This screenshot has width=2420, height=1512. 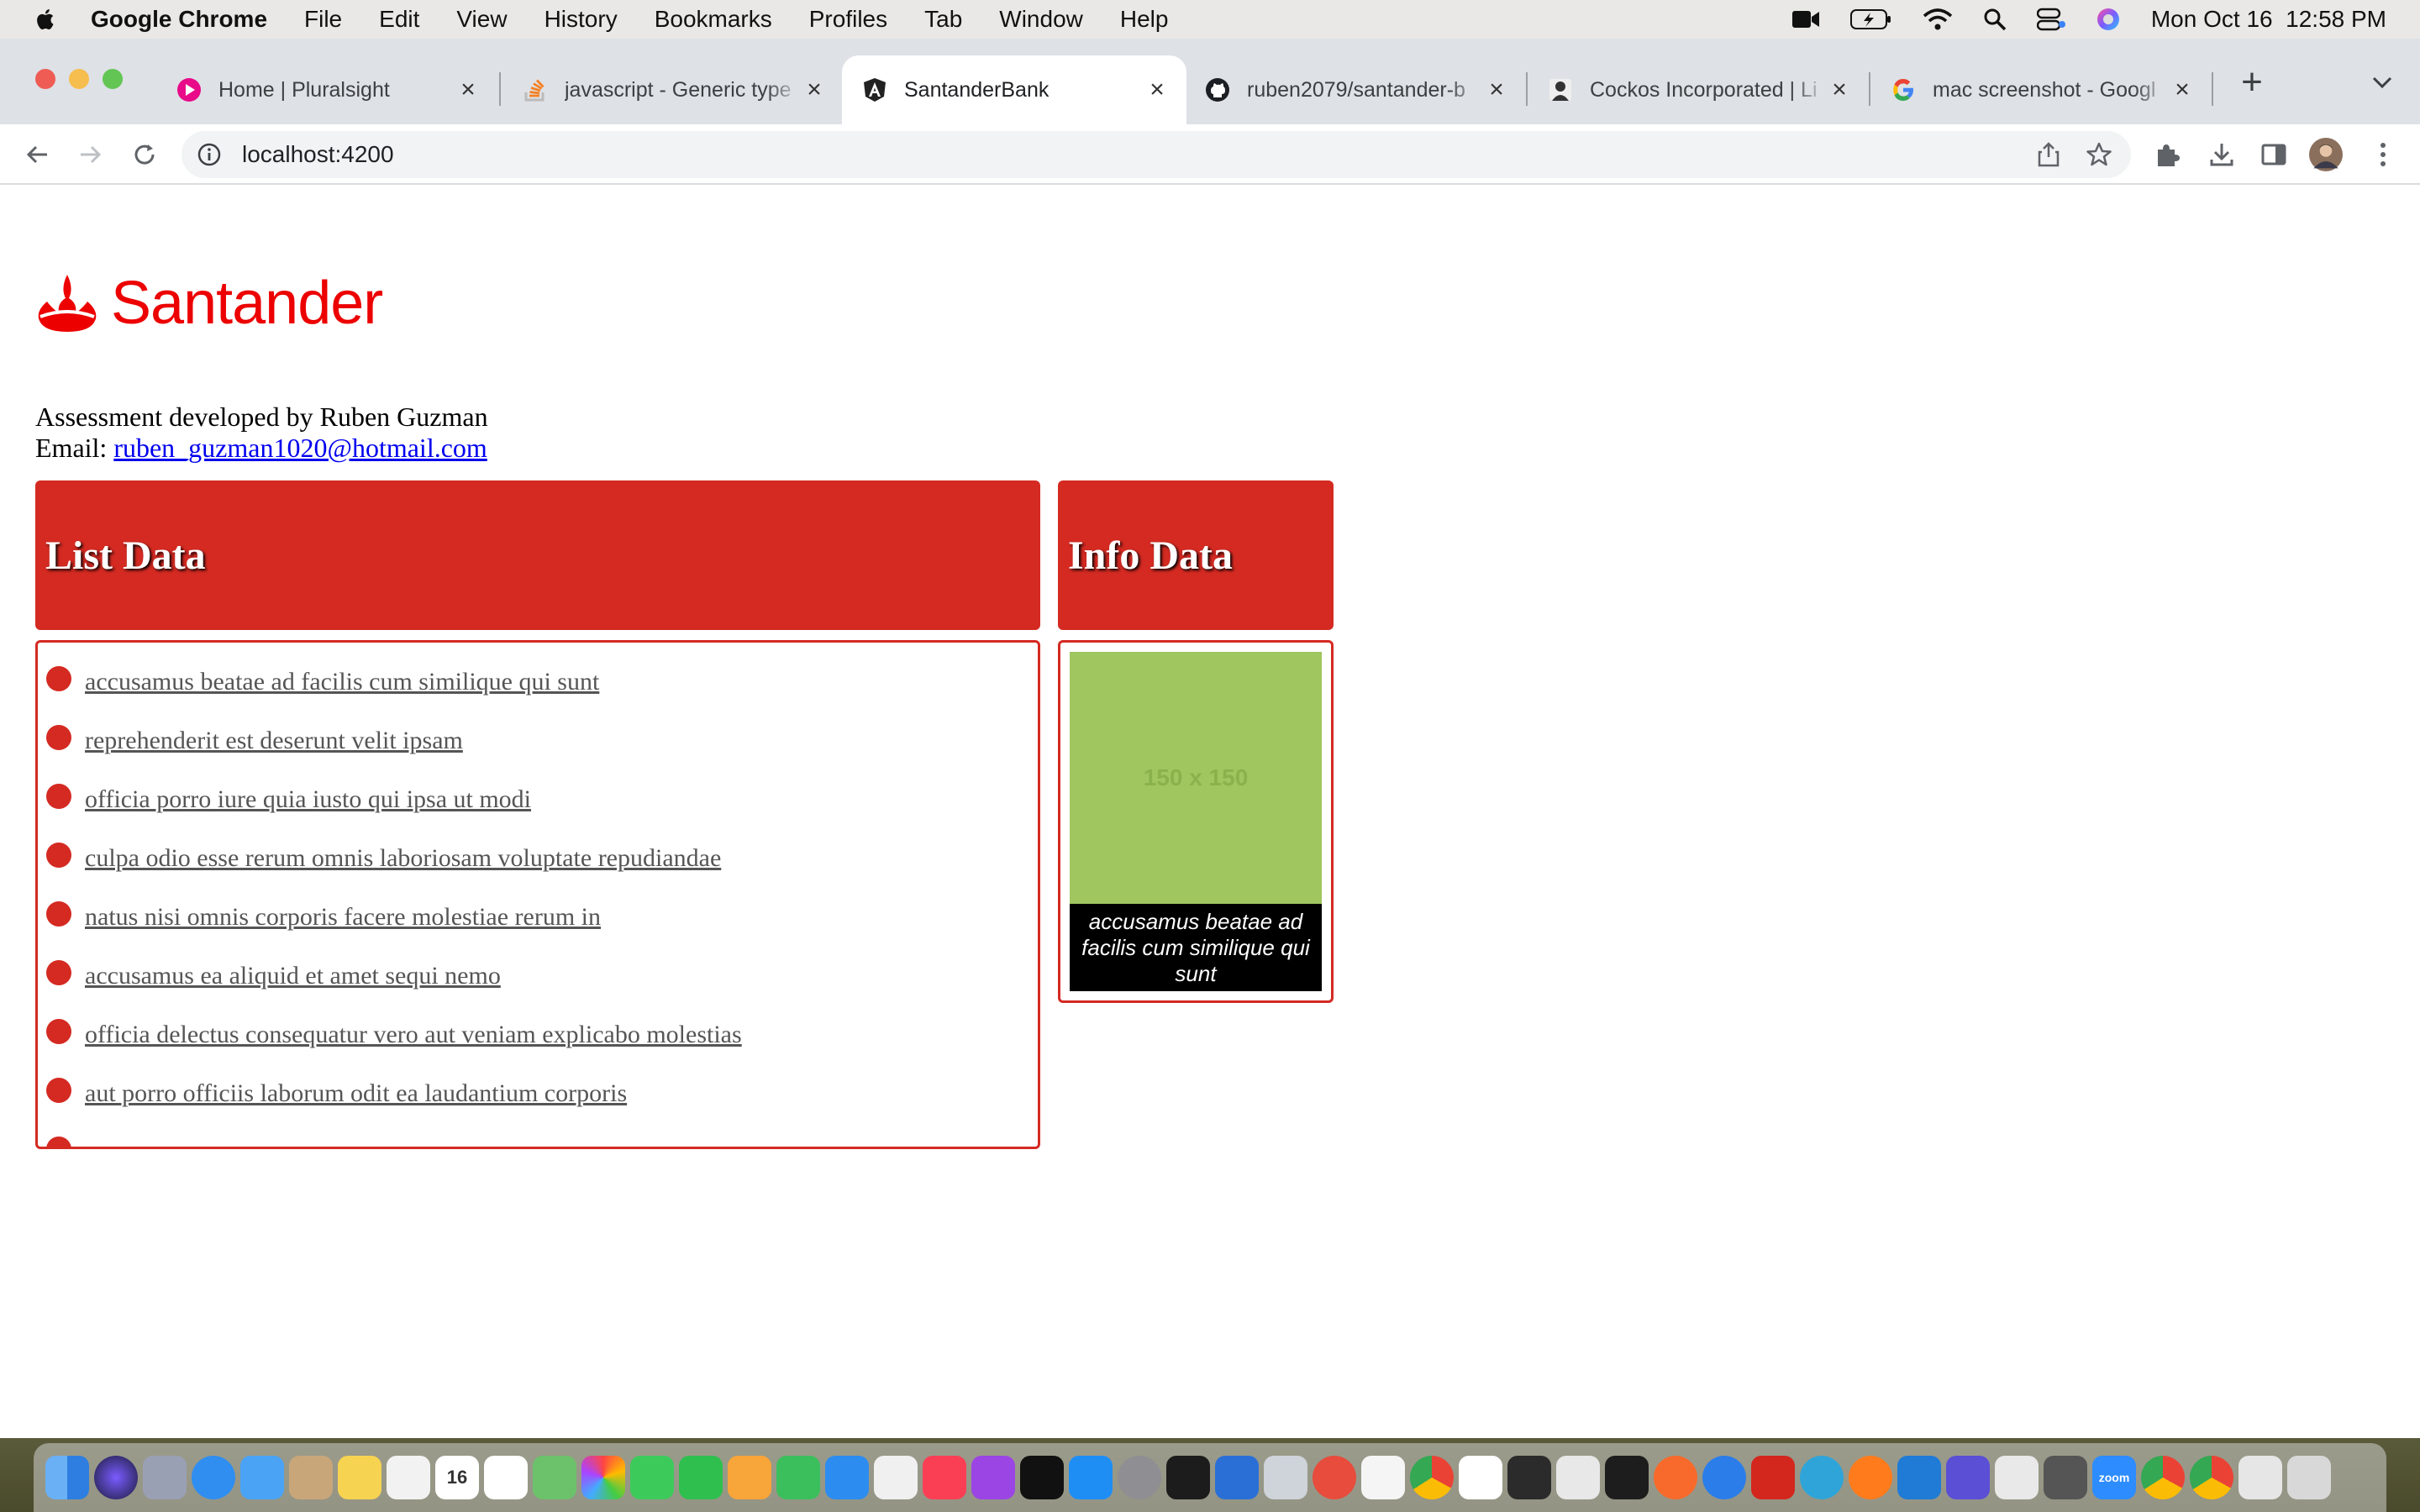 I want to click on chrome-menu-button, so click(x=2383, y=154).